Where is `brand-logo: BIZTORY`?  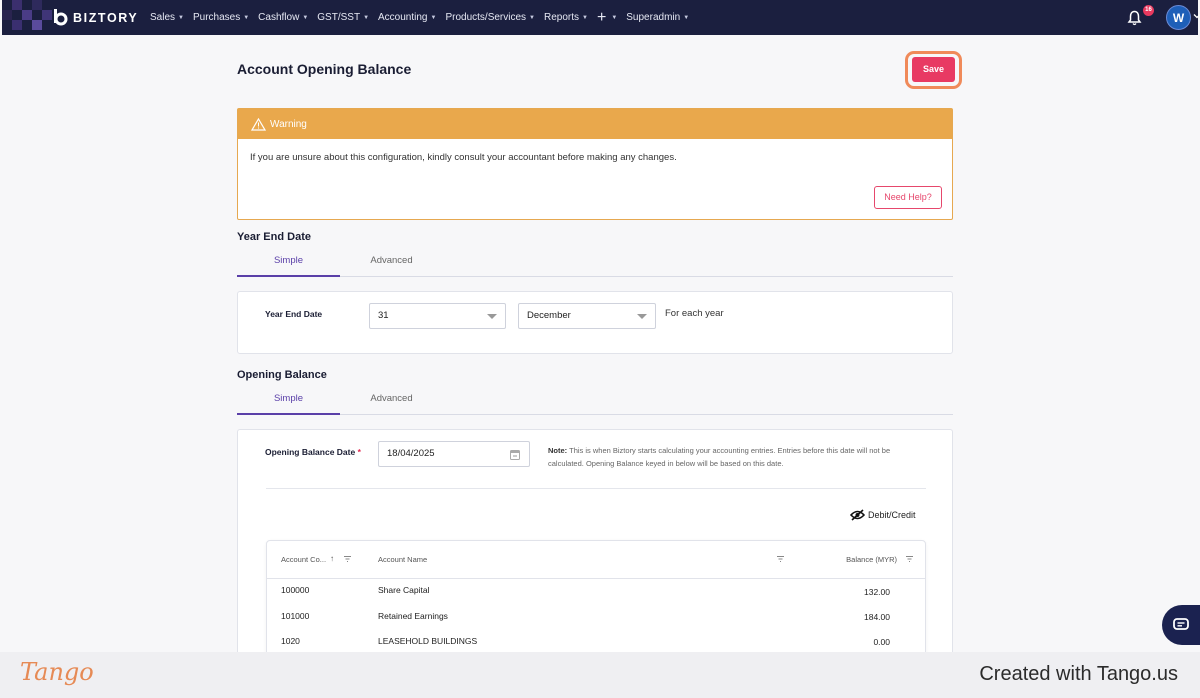
brand-logo: BIZTORY is located at coordinates (95, 17).